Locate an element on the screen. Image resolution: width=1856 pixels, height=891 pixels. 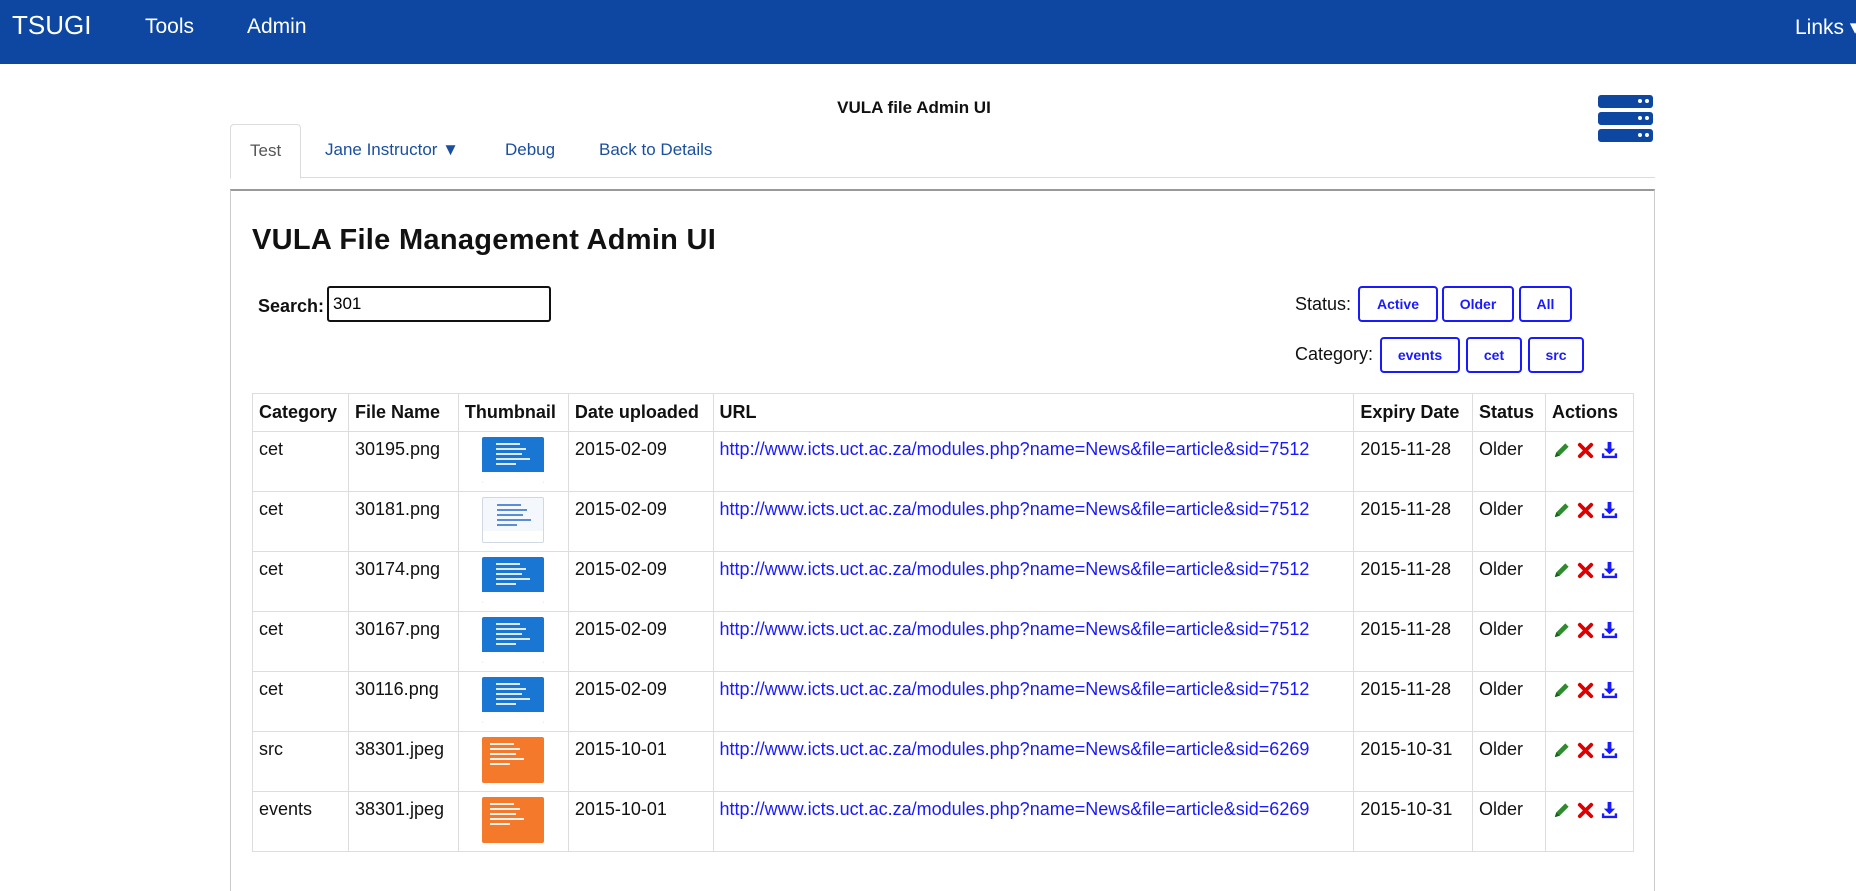
cell-file-name: 30181.png is located at coordinates (403, 521).